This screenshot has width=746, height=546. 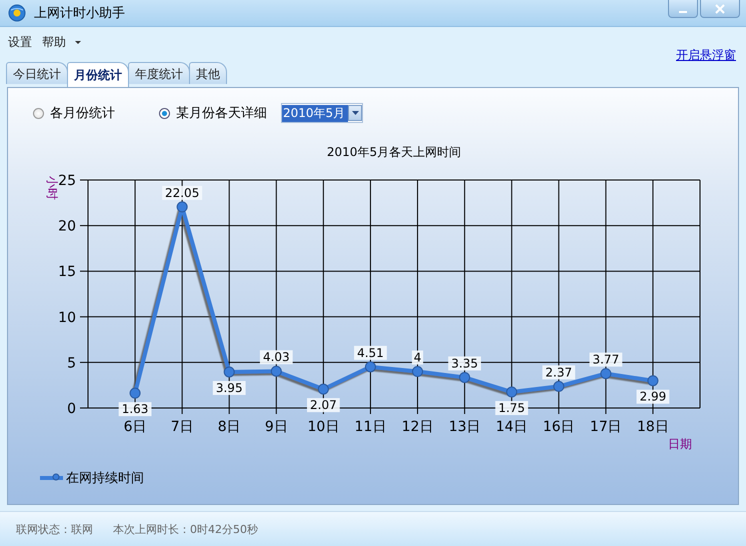 What do you see at coordinates (323, 427) in the screenshot?
I see `x-tick-label: 10日` at bounding box center [323, 427].